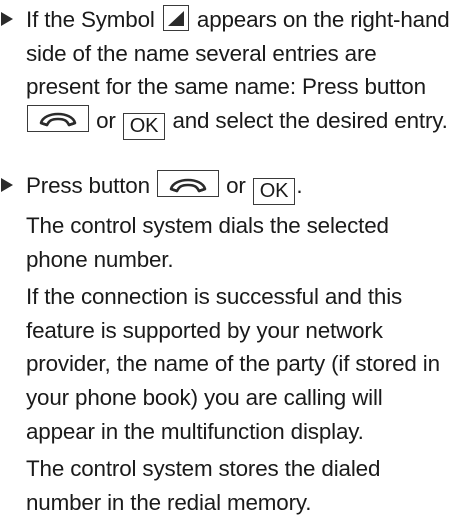  What do you see at coordinates (214, 297) in the screenshot?
I see `connection-paragraph-line-1: If the connection is successful and this` at bounding box center [214, 297].